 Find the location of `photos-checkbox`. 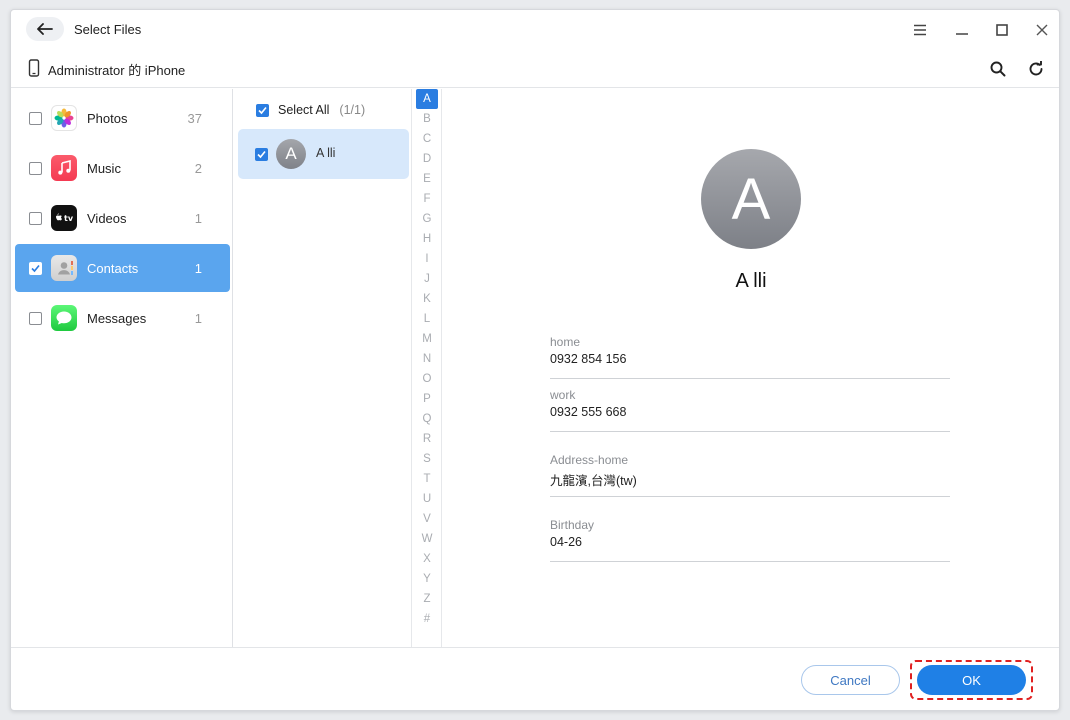

photos-checkbox is located at coordinates (35, 118).